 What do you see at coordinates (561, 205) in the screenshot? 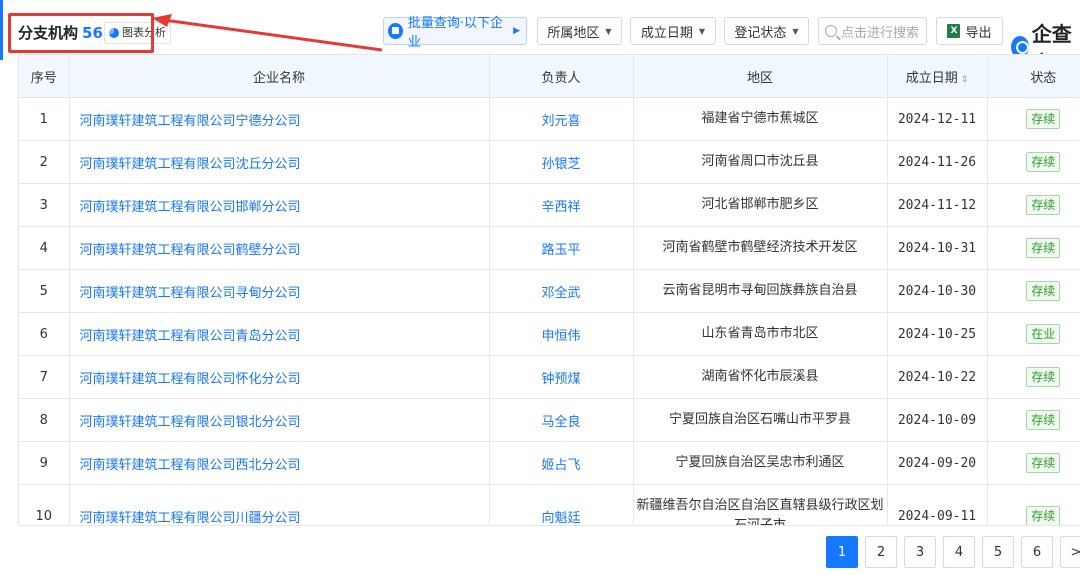
I see `person-name-link: 辛西祥` at bounding box center [561, 205].